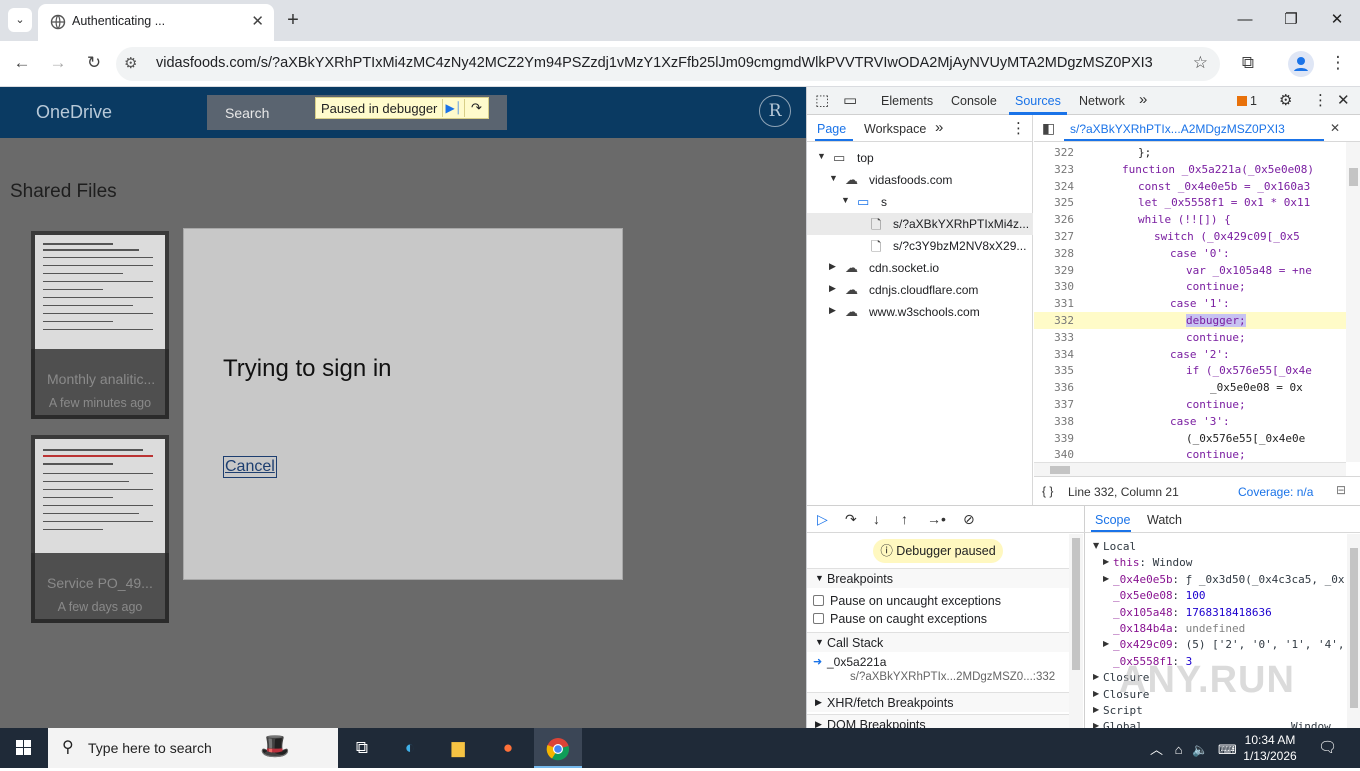 The width and height of the screenshot is (1360, 771). I want to click on line-number: 337, so click(1054, 404).